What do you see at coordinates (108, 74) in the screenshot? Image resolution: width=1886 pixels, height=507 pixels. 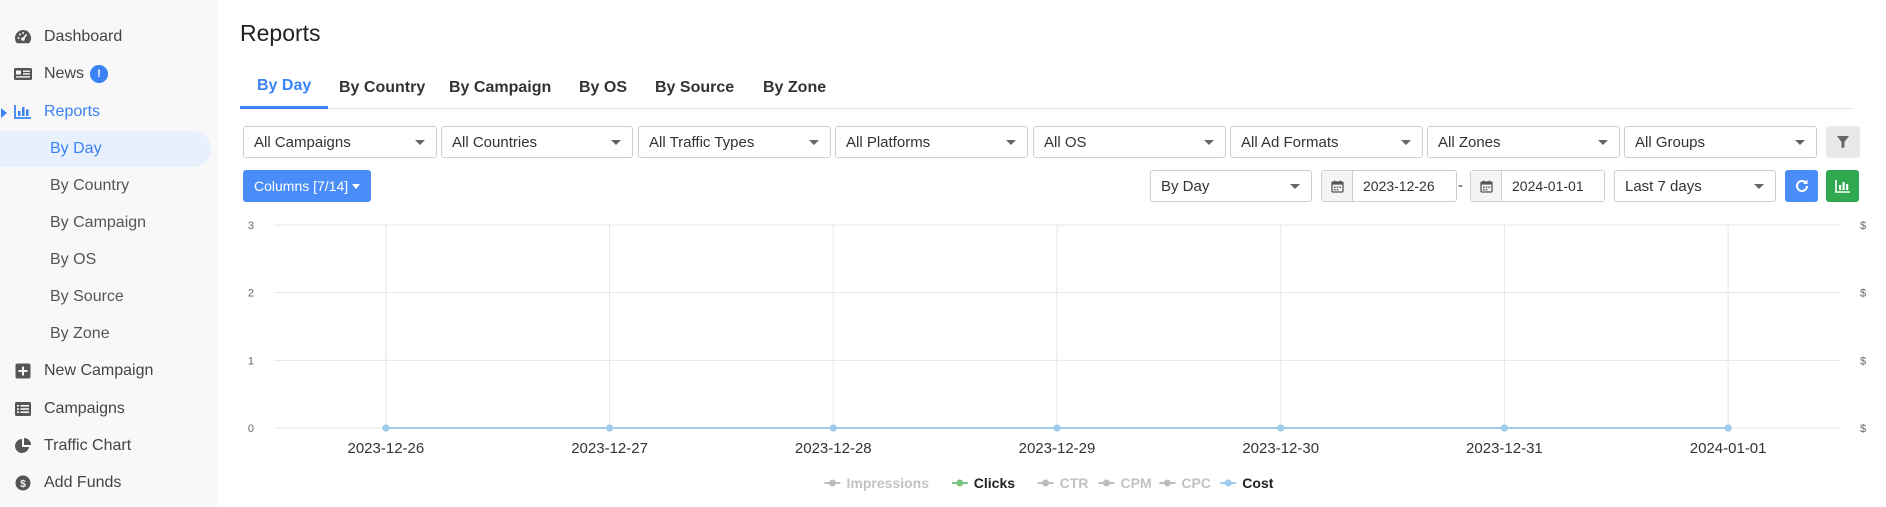 I see `sidebar-item-news: News!` at bounding box center [108, 74].